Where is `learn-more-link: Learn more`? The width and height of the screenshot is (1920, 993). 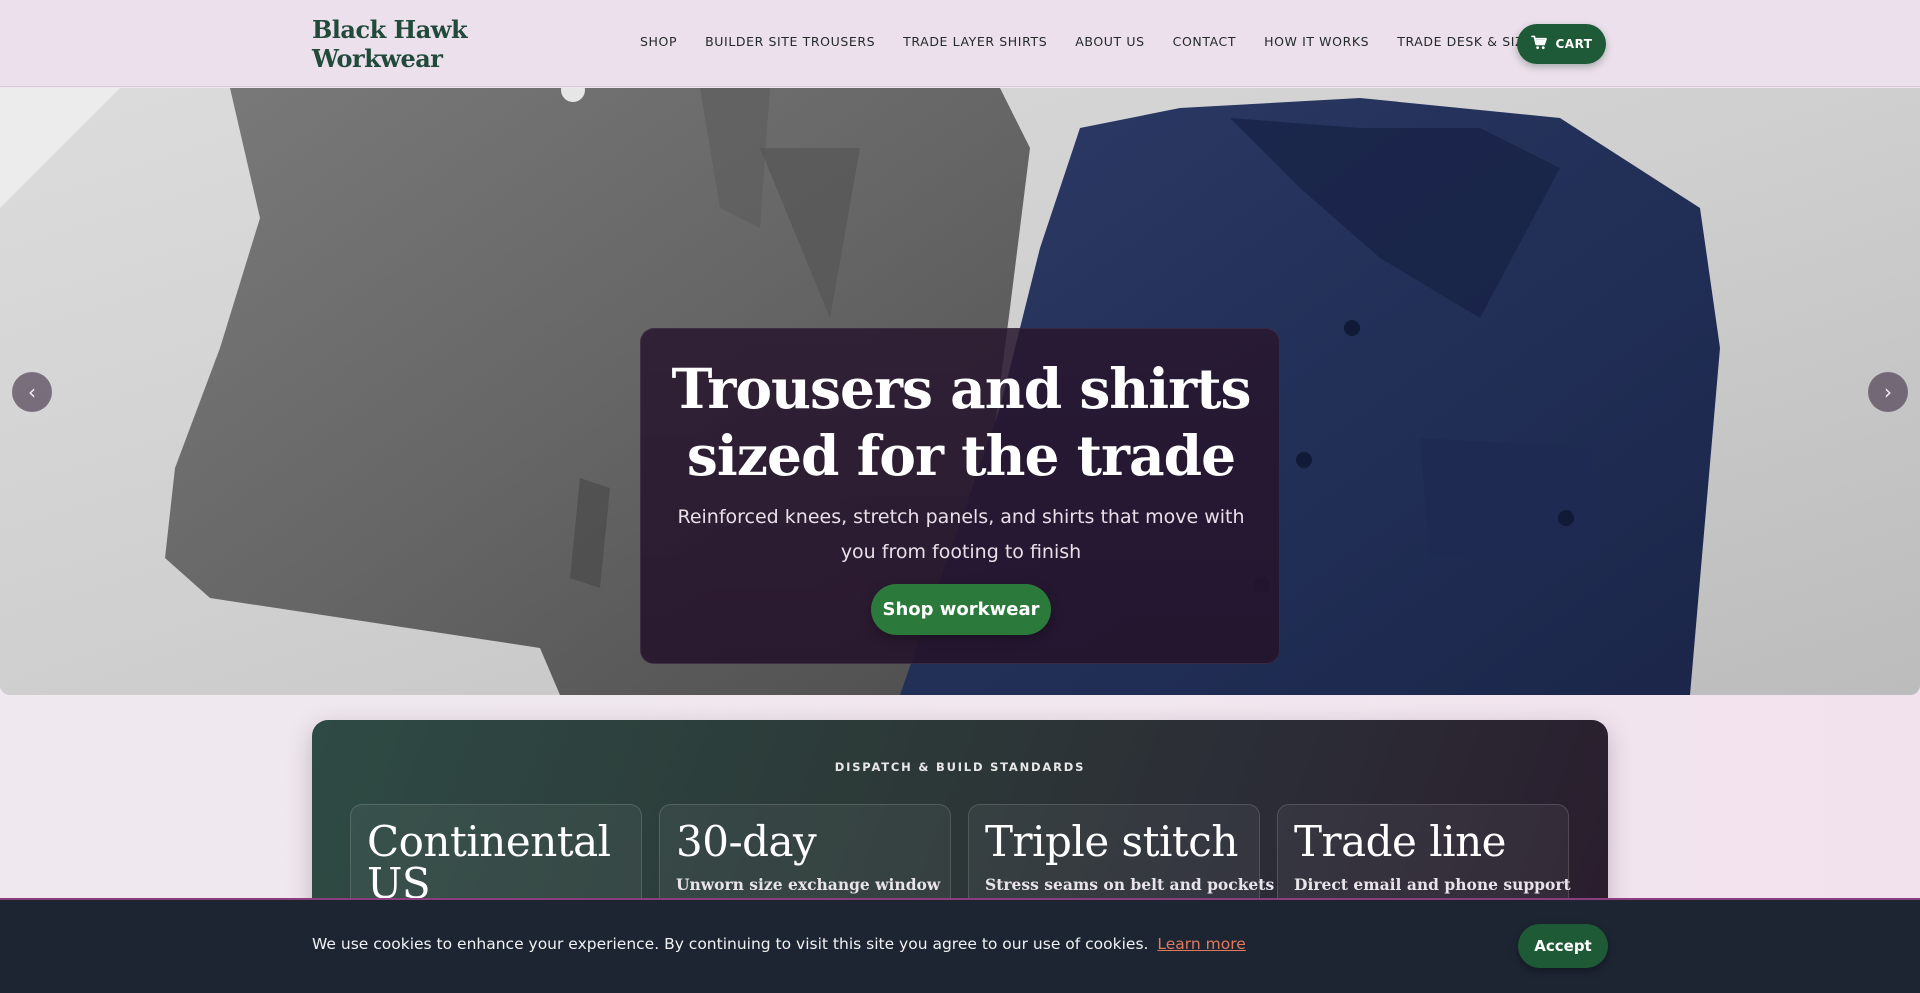 learn-more-link: Learn more is located at coordinates (1201, 944).